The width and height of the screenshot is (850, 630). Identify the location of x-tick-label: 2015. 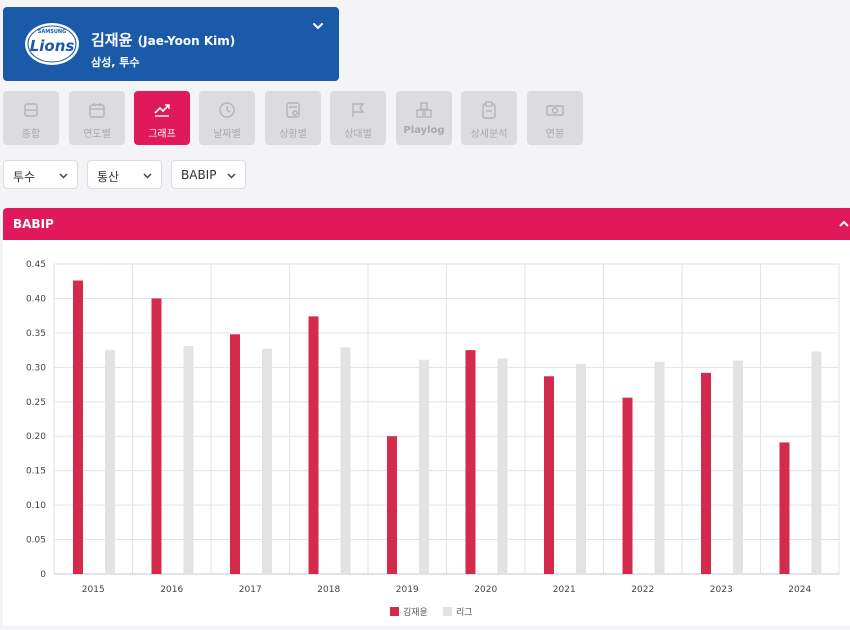
(93, 590).